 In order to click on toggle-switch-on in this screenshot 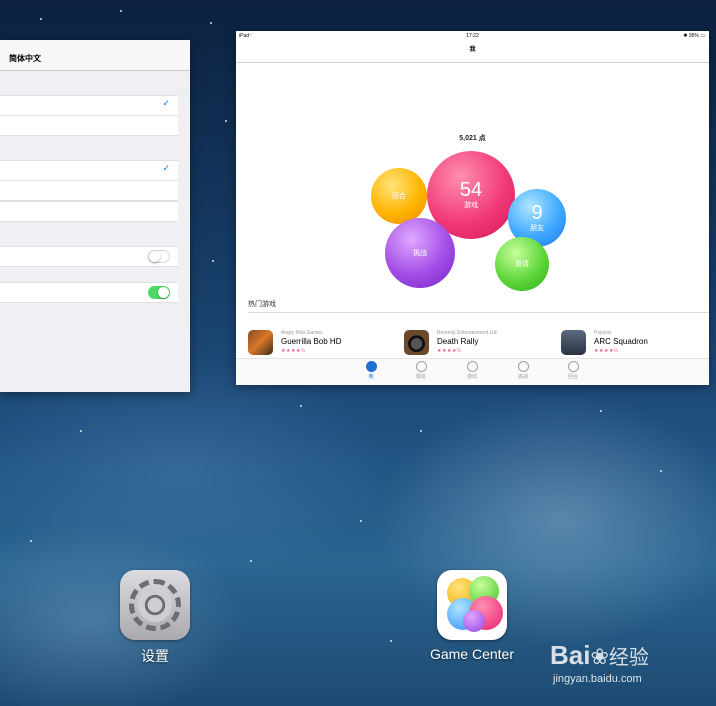, I will do `click(159, 292)`.